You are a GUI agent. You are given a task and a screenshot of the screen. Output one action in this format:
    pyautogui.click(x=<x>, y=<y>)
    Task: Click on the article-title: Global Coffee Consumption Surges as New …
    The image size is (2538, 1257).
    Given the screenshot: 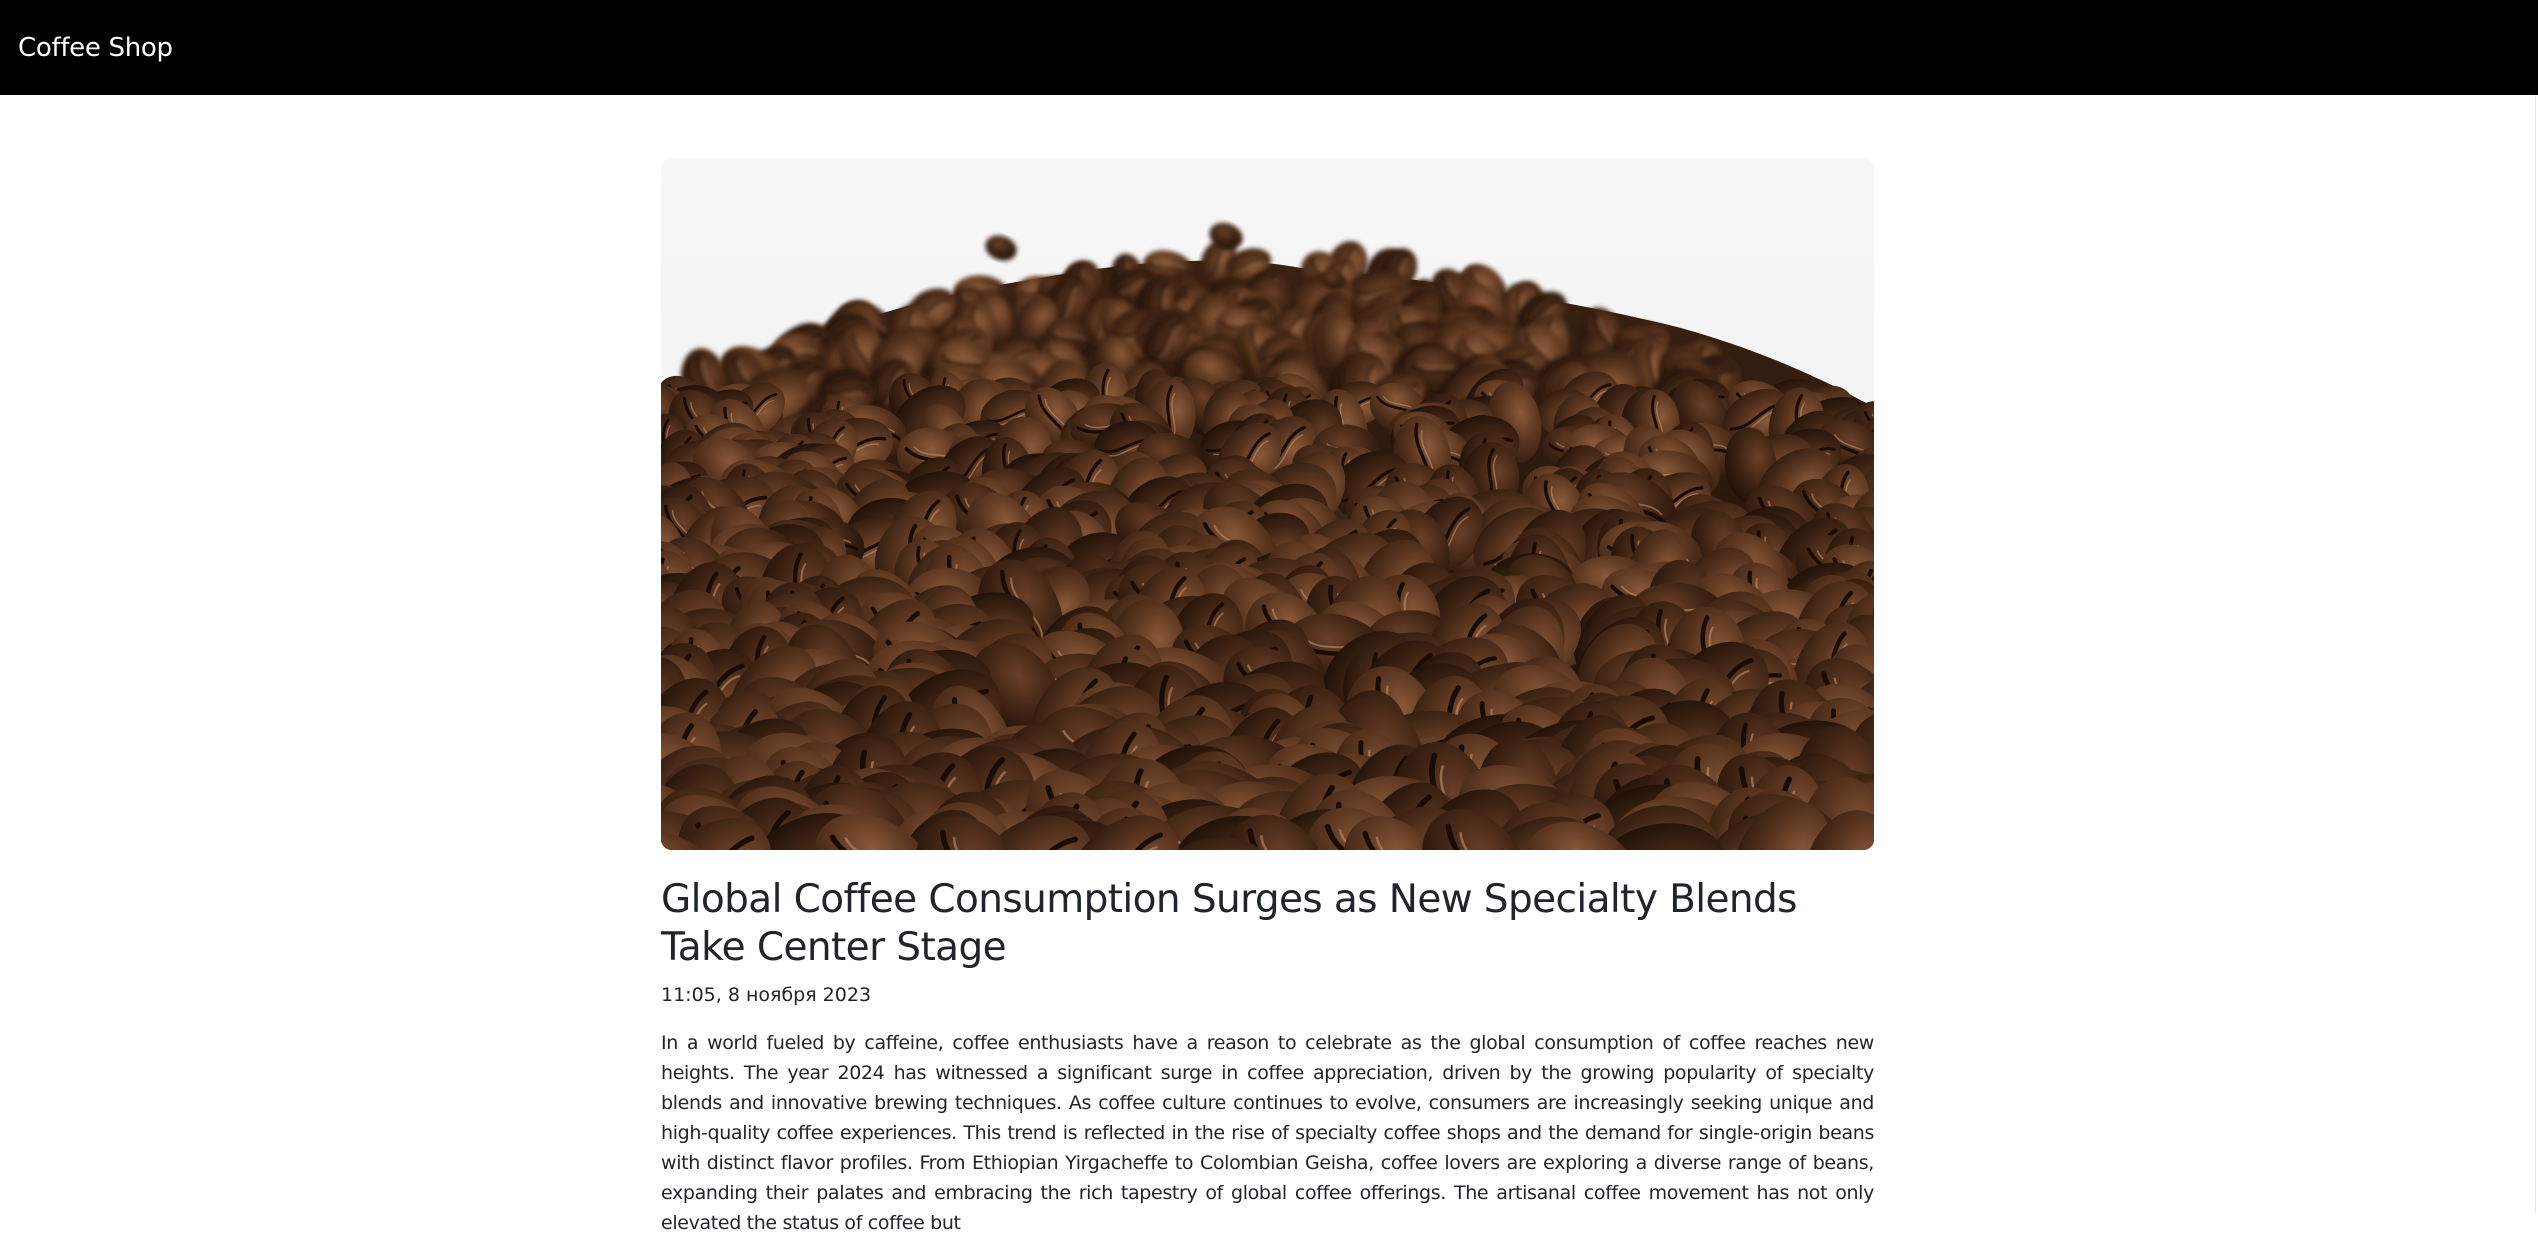 What is the action you would take?
    pyautogui.click(x=1229, y=923)
    